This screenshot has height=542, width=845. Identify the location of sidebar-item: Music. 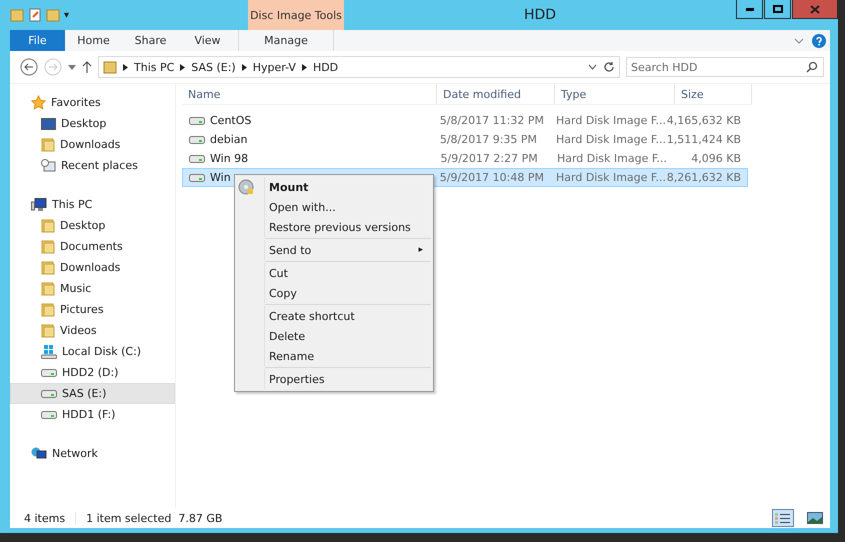
(92, 288).